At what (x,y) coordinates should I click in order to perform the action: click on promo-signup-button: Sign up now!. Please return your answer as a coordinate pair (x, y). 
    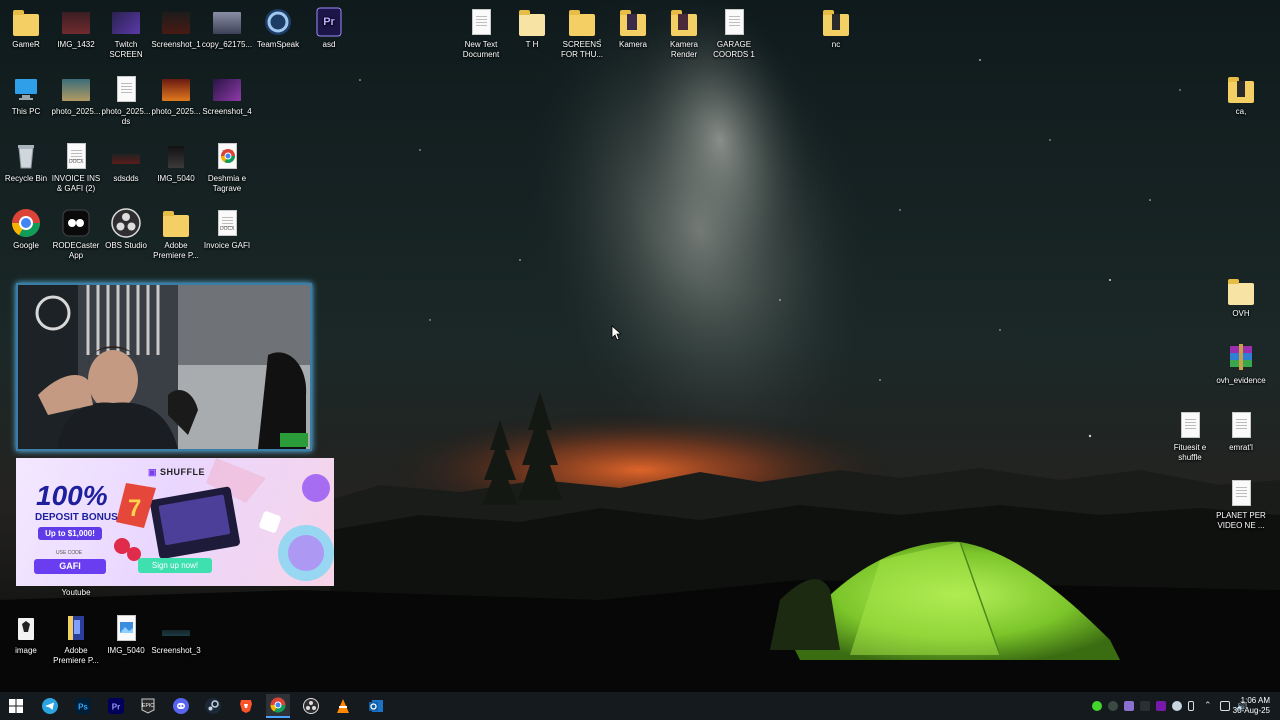
    Looking at the image, I should click on (175, 565).